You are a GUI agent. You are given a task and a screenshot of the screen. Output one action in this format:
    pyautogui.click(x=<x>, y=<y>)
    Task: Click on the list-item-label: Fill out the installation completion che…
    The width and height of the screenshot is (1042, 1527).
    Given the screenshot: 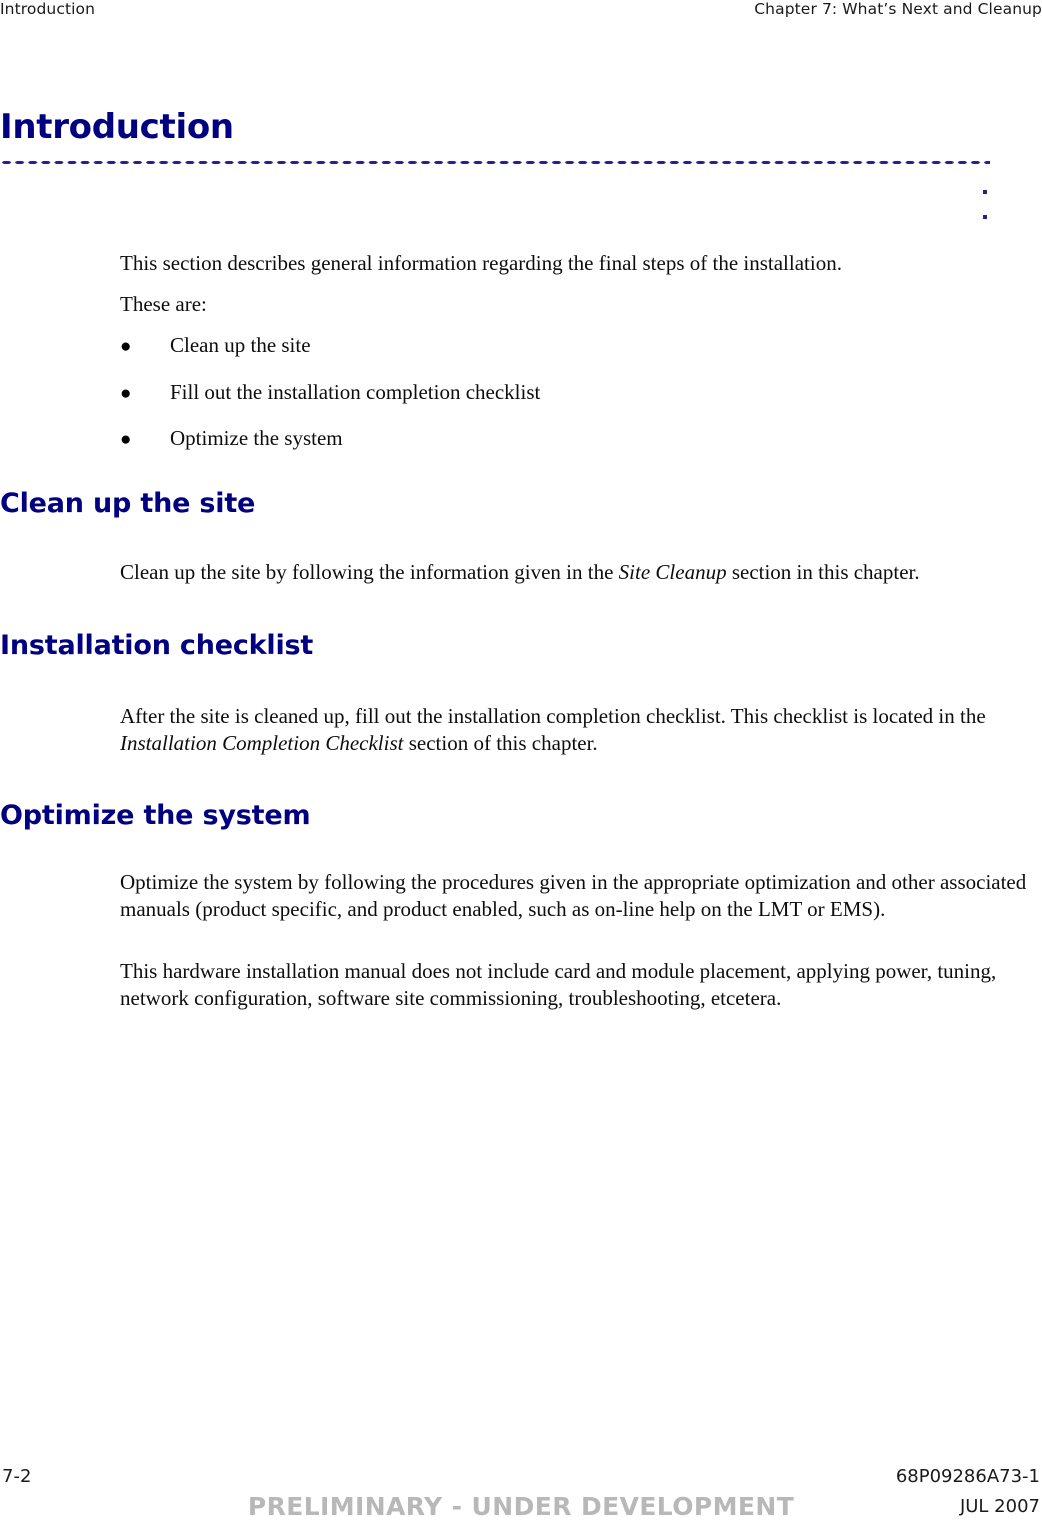 What is the action you would take?
    pyautogui.click(x=355, y=392)
    